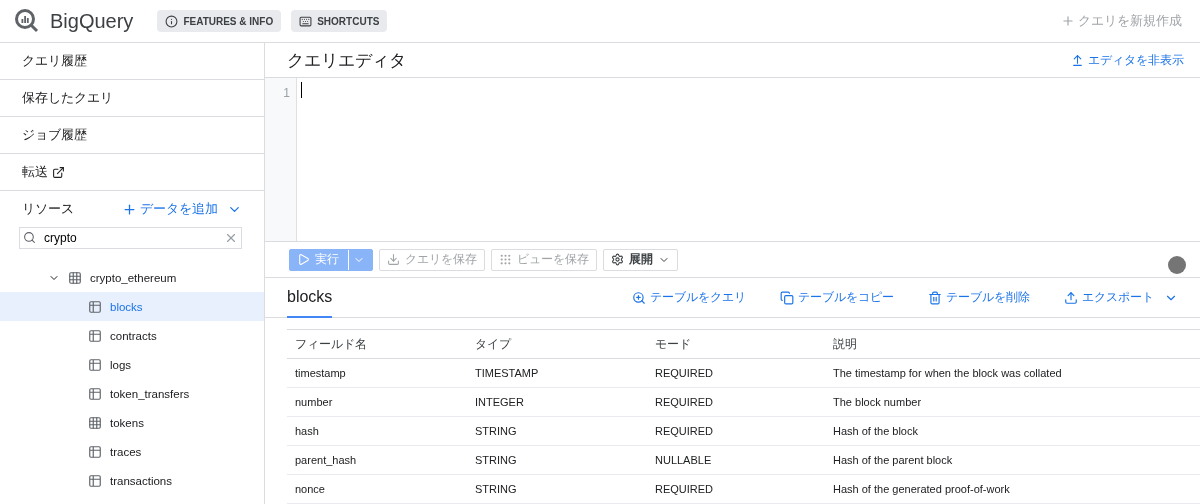 The width and height of the screenshot is (1200, 504). I want to click on table-cell: NULLABLE, so click(736, 460).